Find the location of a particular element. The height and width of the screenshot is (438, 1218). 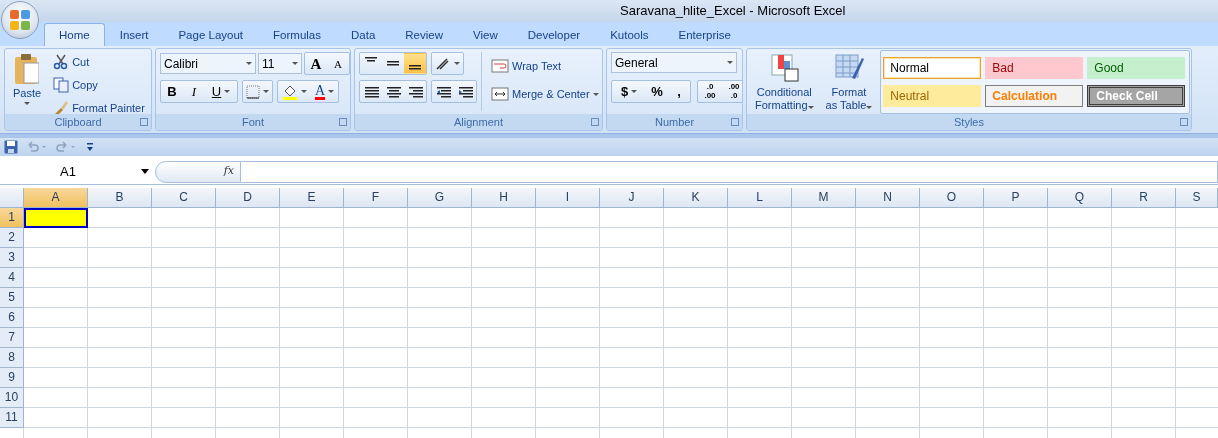

cell-style-swatch: Neutral is located at coordinates (932, 95).